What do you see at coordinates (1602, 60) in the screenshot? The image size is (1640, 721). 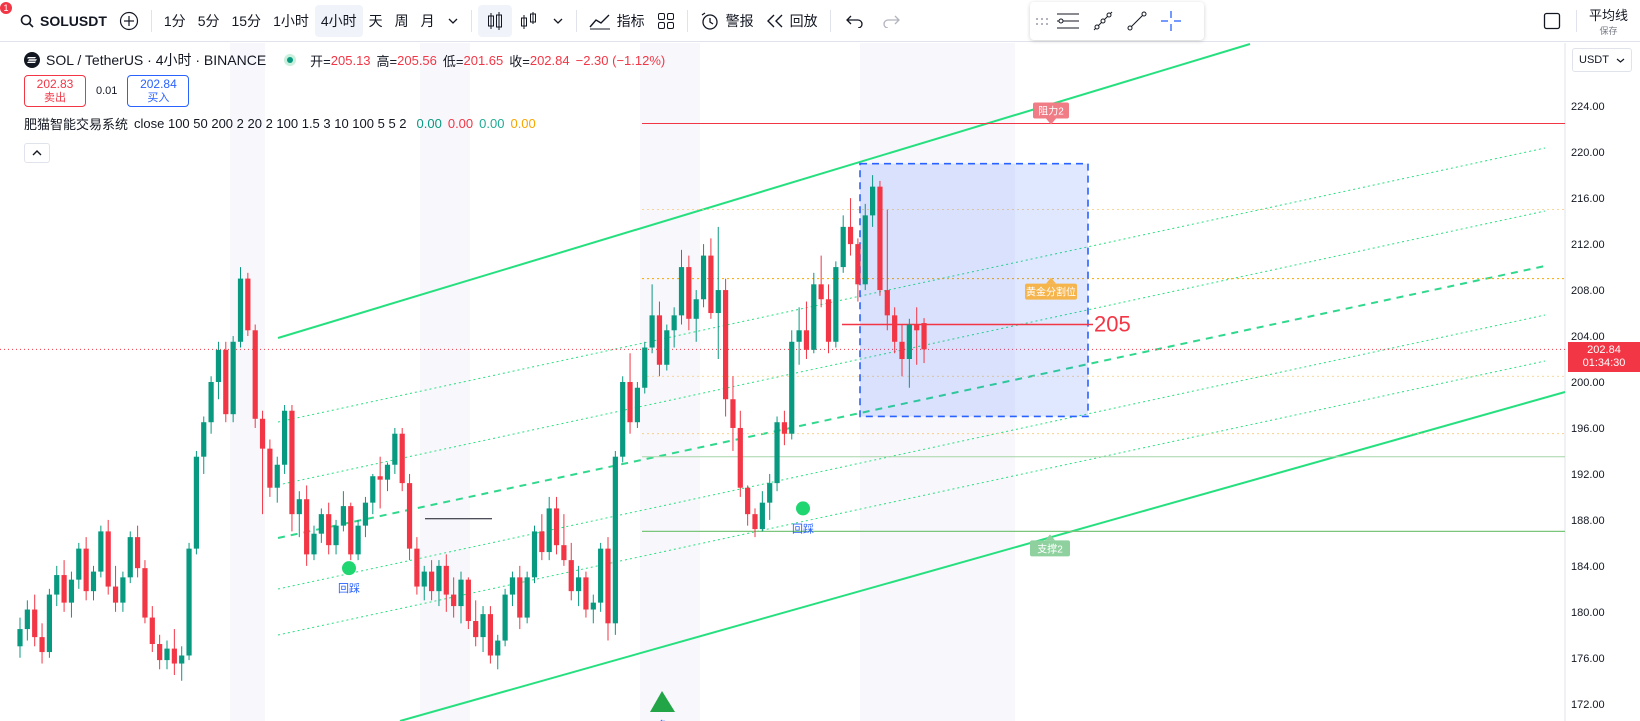 I see `currency-selector: USDT` at bounding box center [1602, 60].